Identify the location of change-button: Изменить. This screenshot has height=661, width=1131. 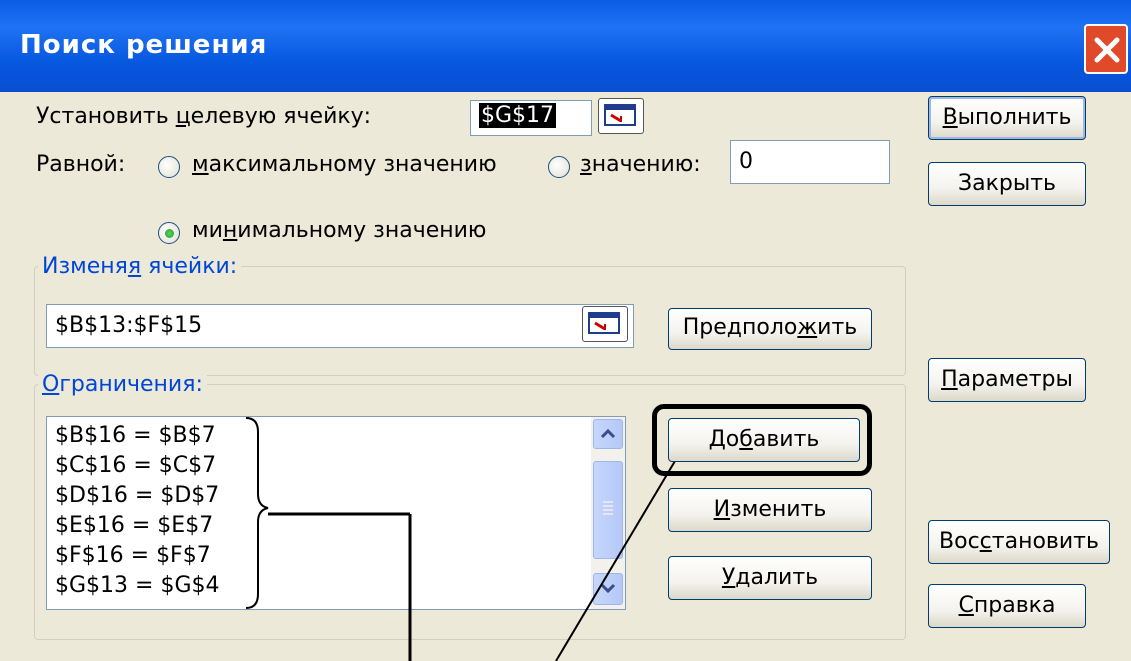
(770, 510).